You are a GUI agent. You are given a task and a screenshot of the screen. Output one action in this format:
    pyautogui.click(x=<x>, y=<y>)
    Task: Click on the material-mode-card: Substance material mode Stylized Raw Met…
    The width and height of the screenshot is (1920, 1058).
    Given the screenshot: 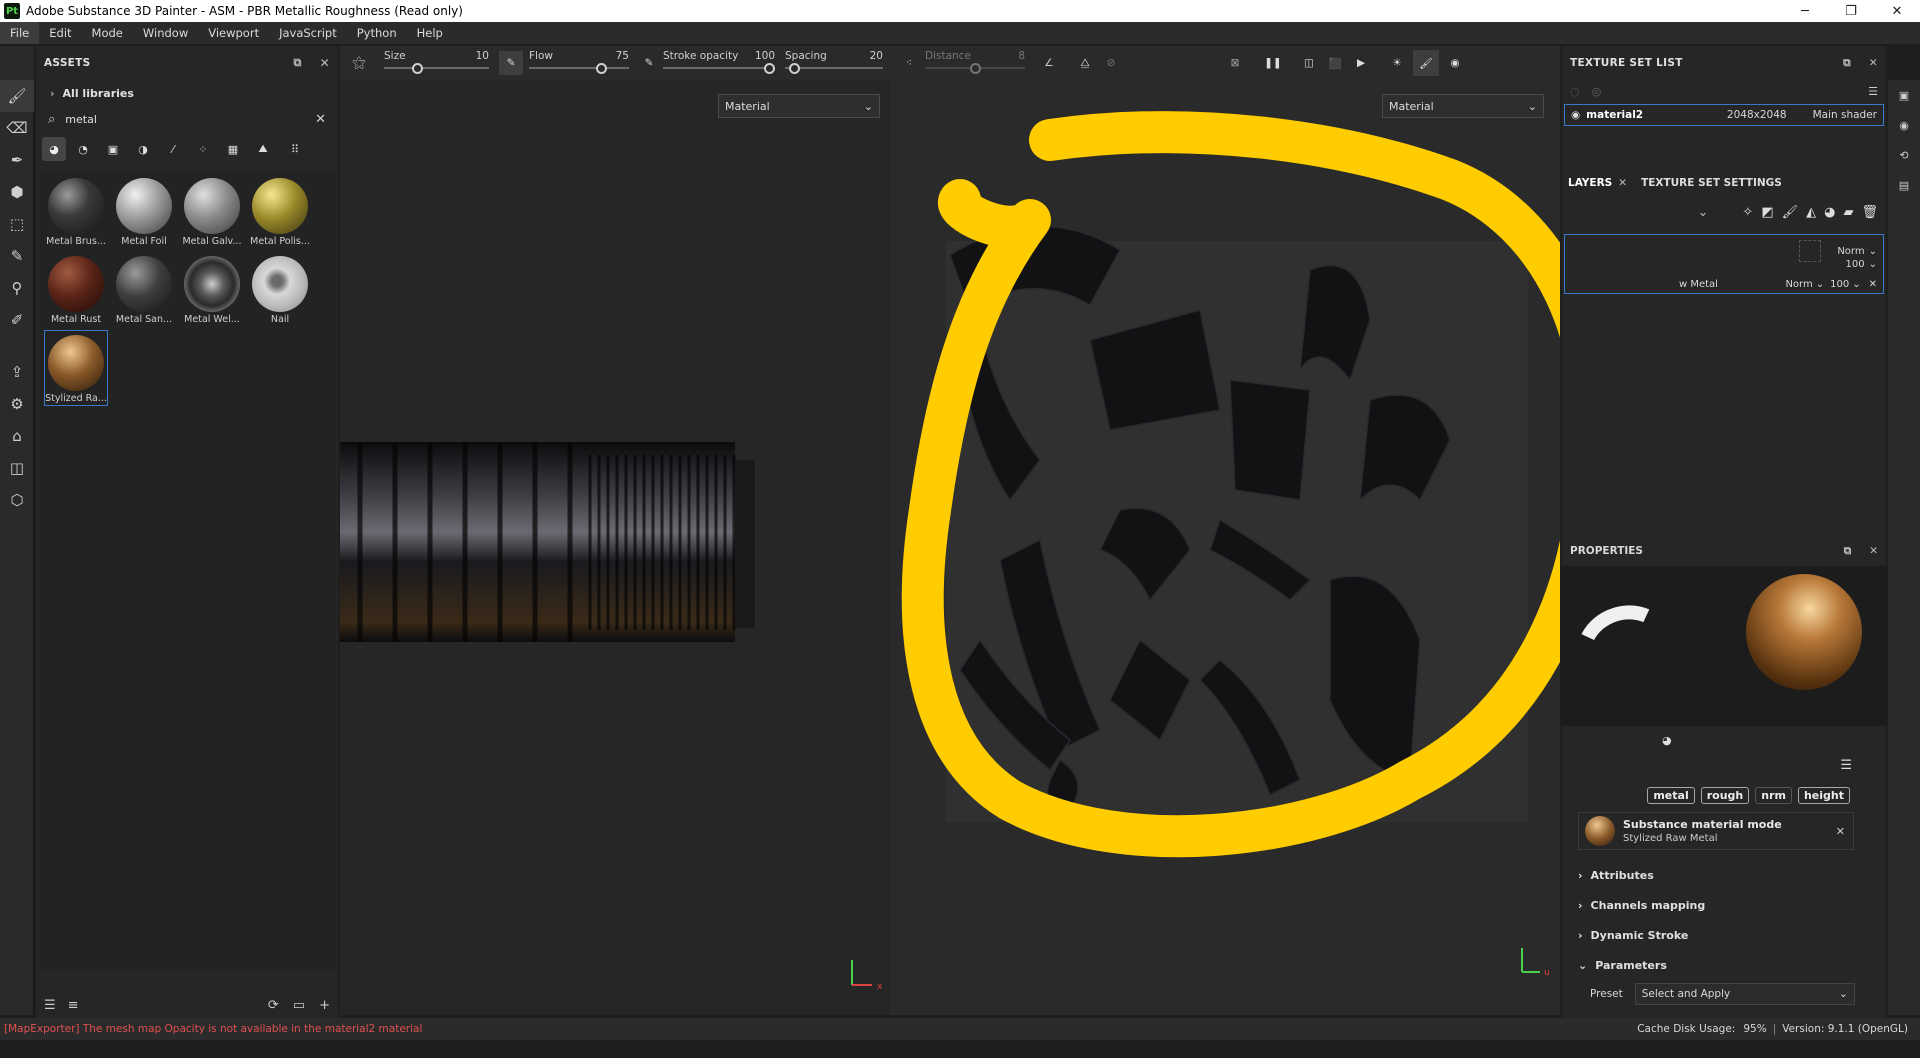 What is the action you would take?
    pyautogui.click(x=1716, y=831)
    